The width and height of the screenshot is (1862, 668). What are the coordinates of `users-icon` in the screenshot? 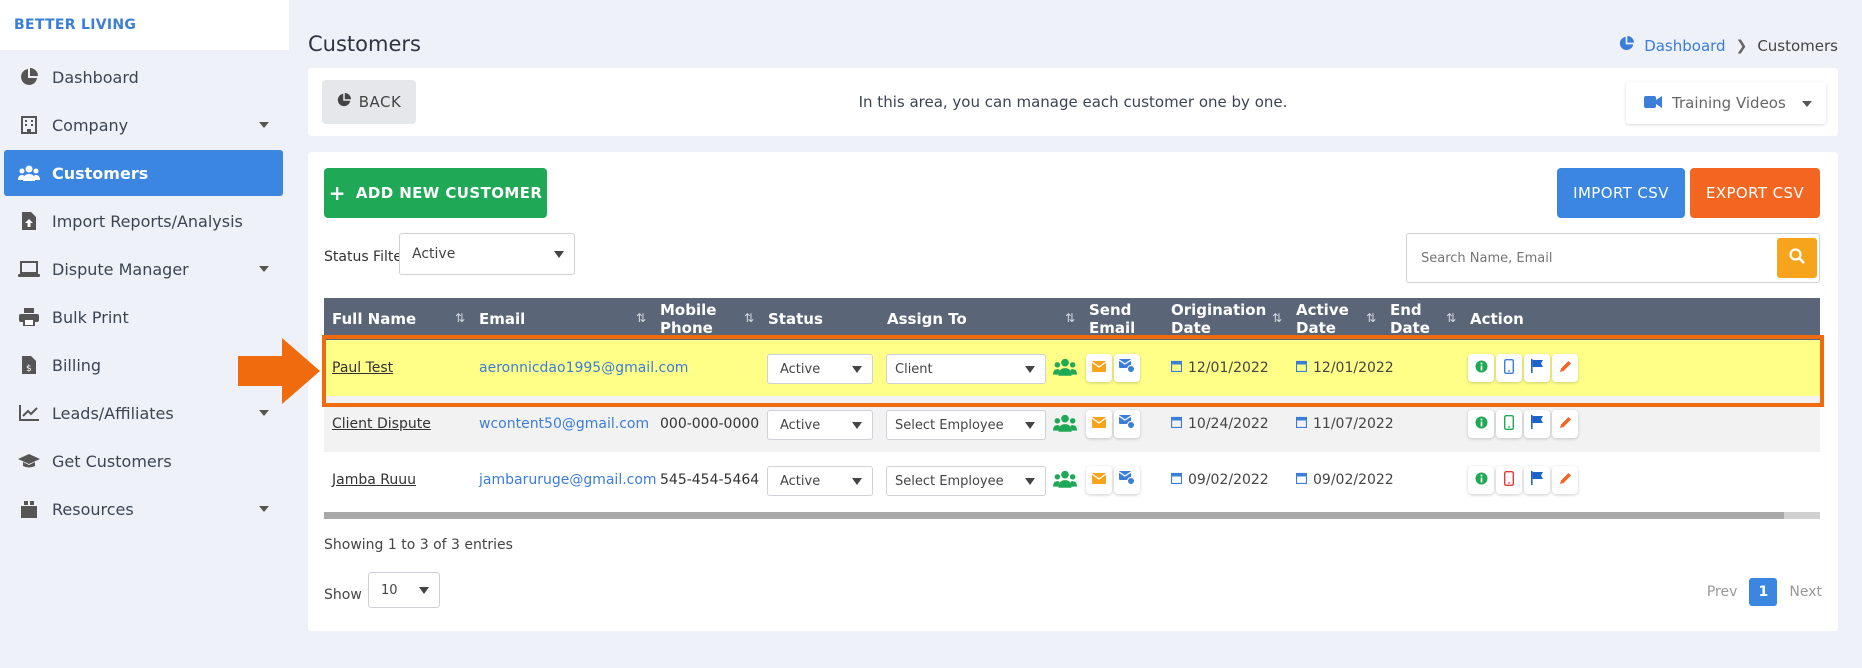 It's located at (29, 173).